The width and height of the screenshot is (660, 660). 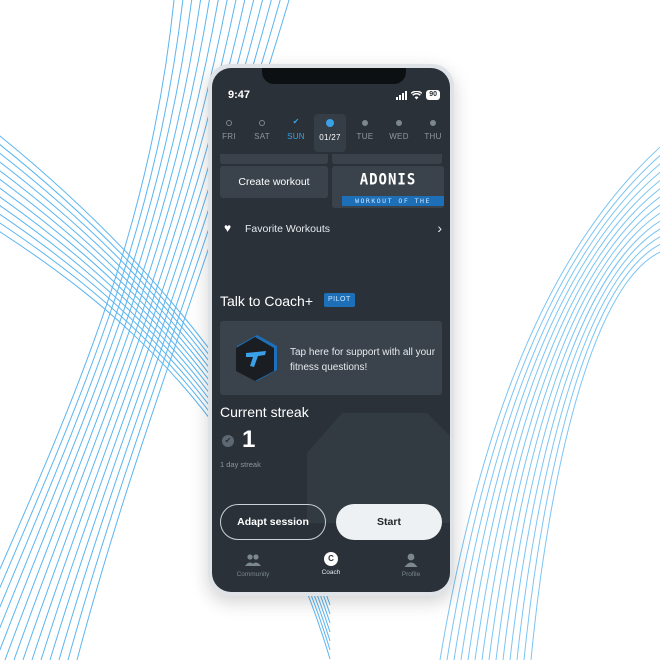 What do you see at coordinates (273, 522) in the screenshot?
I see `adapt-session-button: Adapt session` at bounding box center [273, 522].